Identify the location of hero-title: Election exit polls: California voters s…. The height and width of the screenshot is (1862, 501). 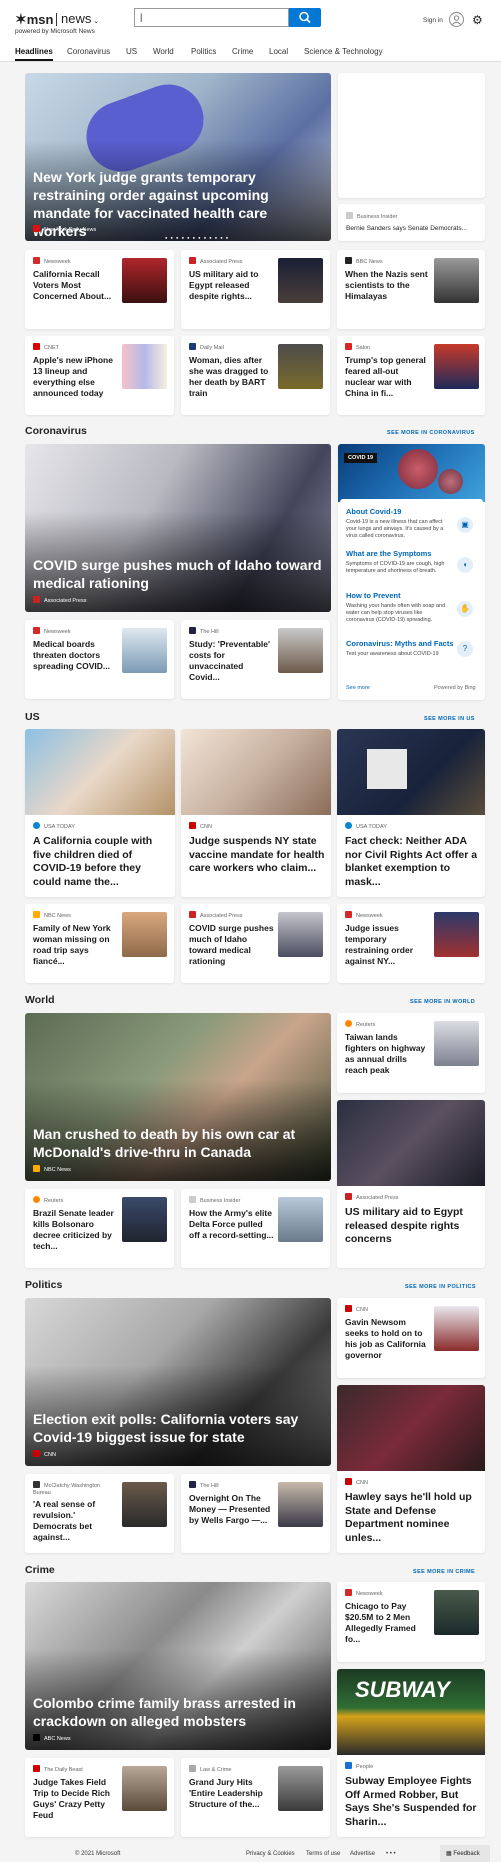
(178, 1428).